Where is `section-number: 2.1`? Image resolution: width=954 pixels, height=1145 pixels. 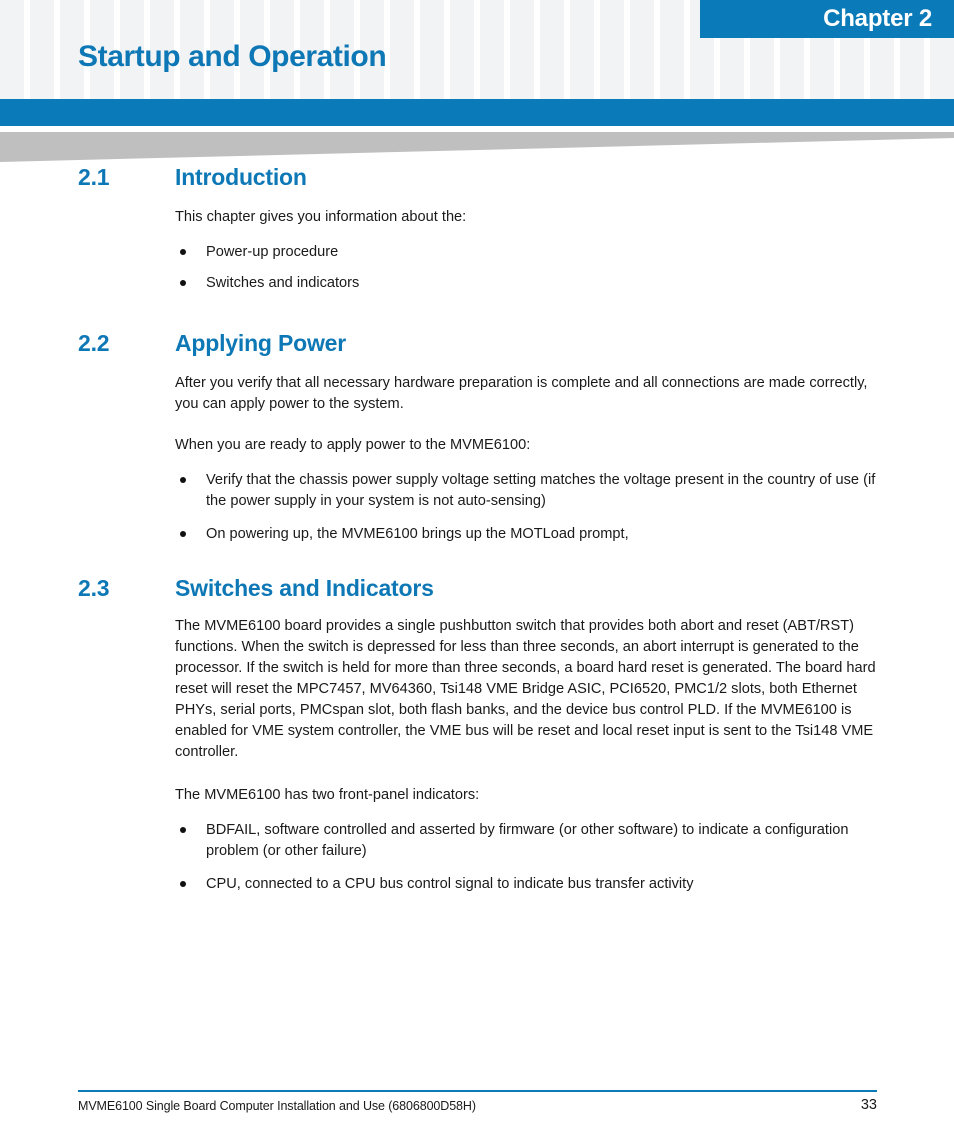 section-number: 2.1 is located at coordinates (94, 177).